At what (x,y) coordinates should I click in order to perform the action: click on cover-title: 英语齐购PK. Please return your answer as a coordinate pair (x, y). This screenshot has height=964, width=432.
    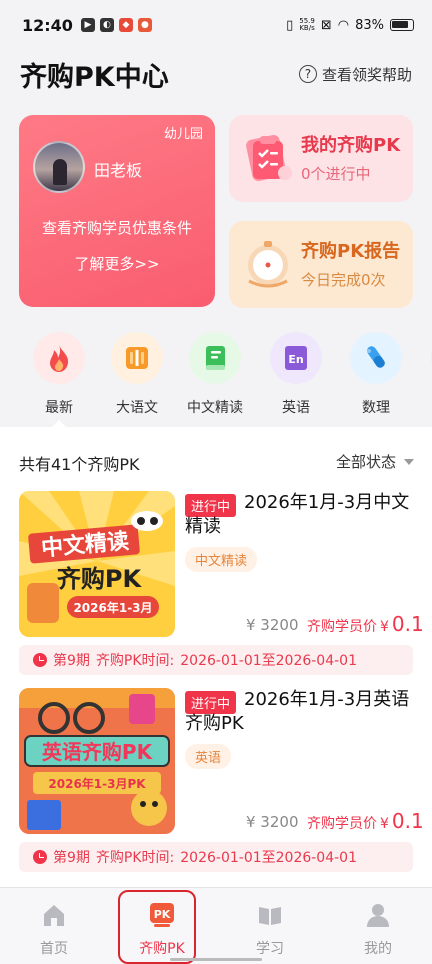
    Looking at the image, I should click on (98, 752).